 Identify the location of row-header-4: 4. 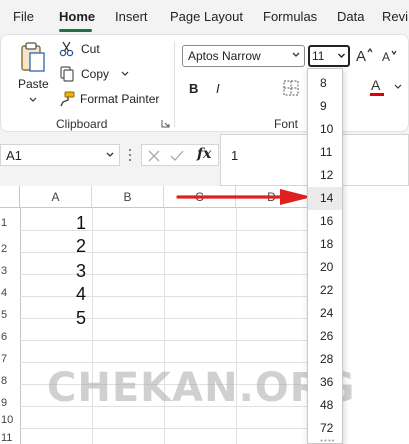
(10, 293).